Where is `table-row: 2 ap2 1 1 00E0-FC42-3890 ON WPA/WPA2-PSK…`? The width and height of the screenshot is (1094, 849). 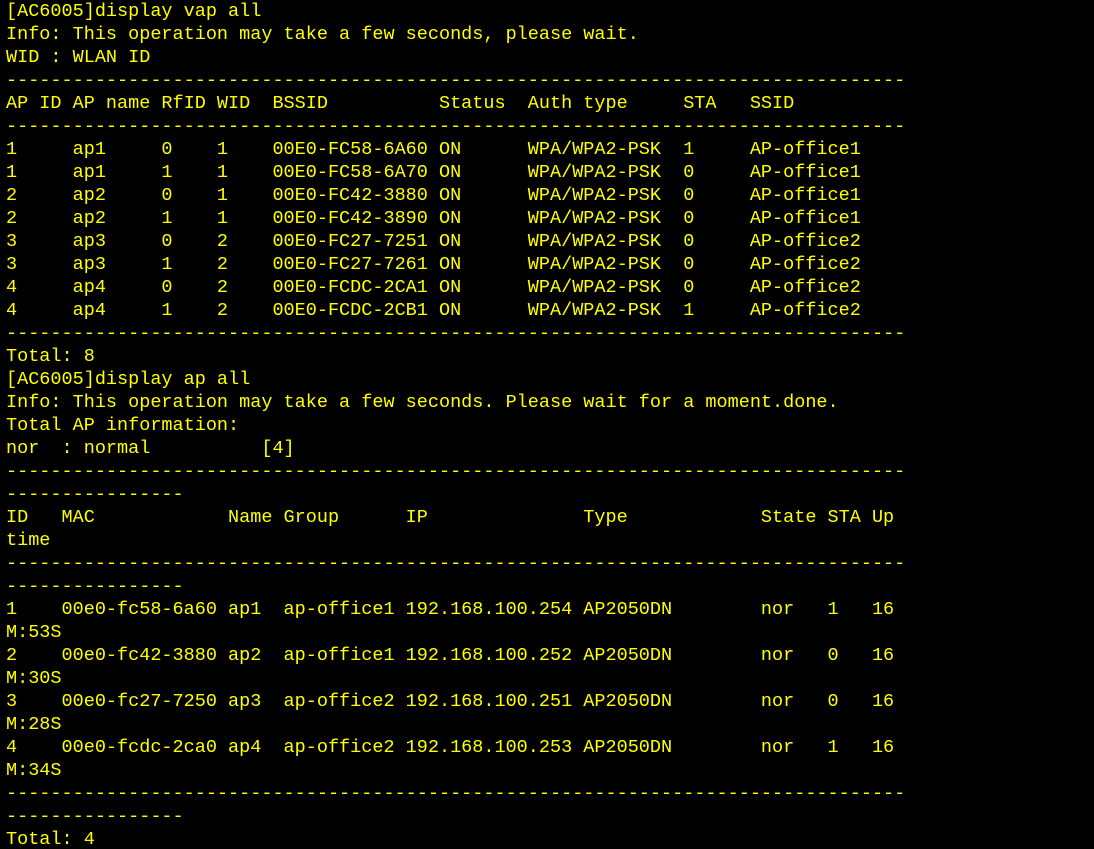
table-row: 2 ap2 1 1 00E0-FC42-3890 ON WPA/WPA2-PSK… is located at coordinates (433, 218).